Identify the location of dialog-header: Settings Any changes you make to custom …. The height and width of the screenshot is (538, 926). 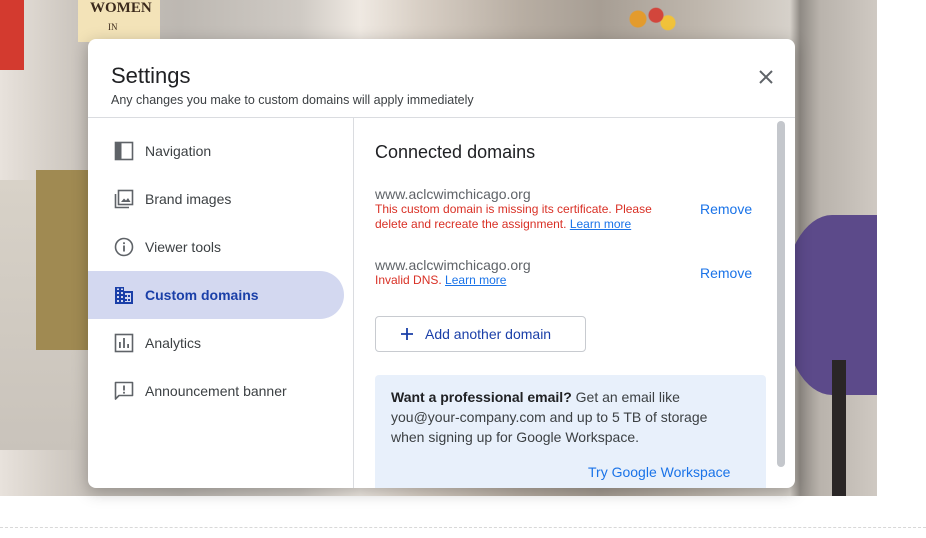
(441, 78).